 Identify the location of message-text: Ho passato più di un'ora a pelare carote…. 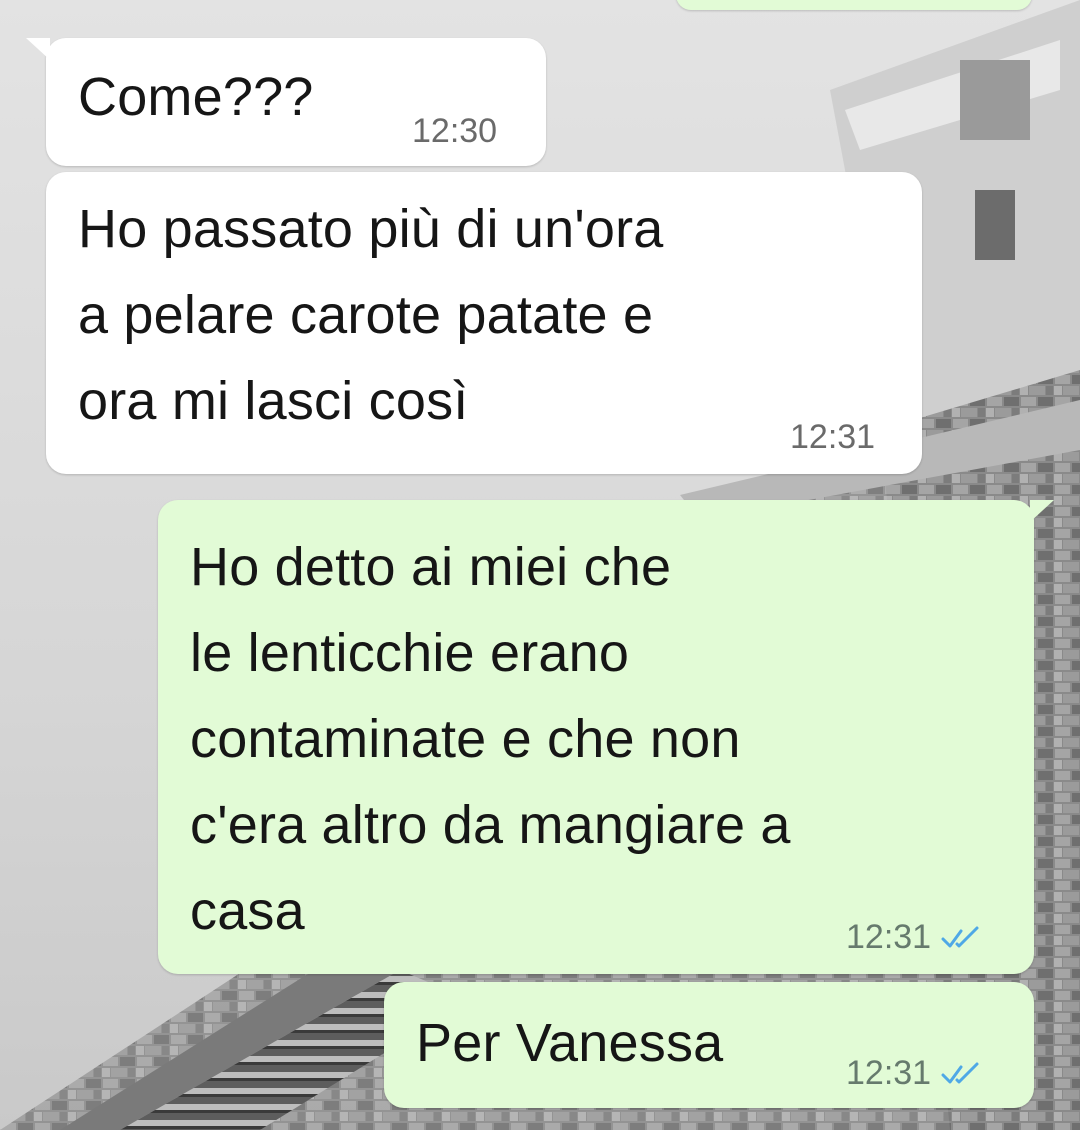
(371, 315).